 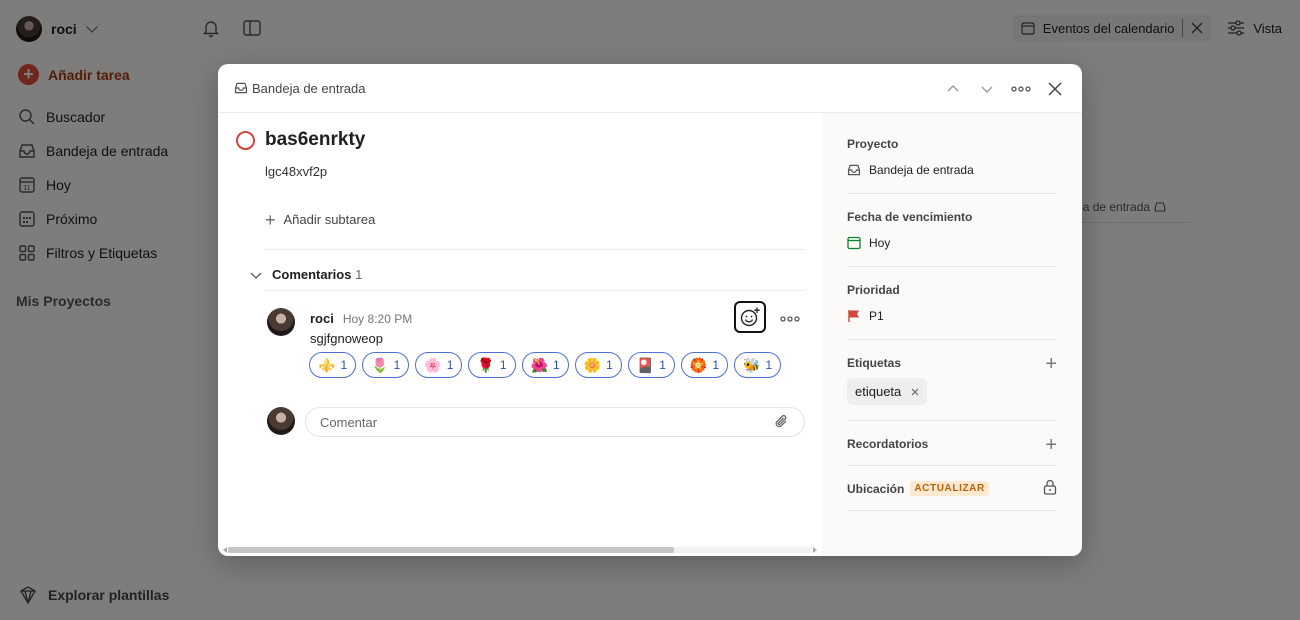 I want to click on reaction-emoji: 🏵️, so click(x=698, y=364).